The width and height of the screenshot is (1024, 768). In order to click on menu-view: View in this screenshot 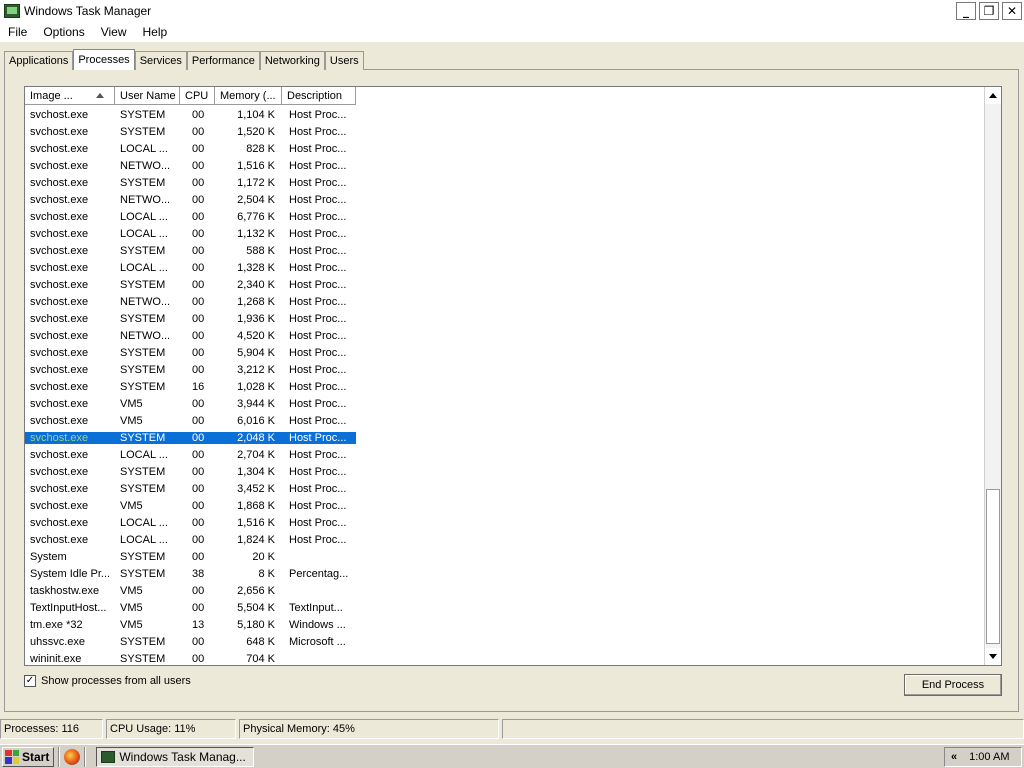, I will do `click(114, 32)`.